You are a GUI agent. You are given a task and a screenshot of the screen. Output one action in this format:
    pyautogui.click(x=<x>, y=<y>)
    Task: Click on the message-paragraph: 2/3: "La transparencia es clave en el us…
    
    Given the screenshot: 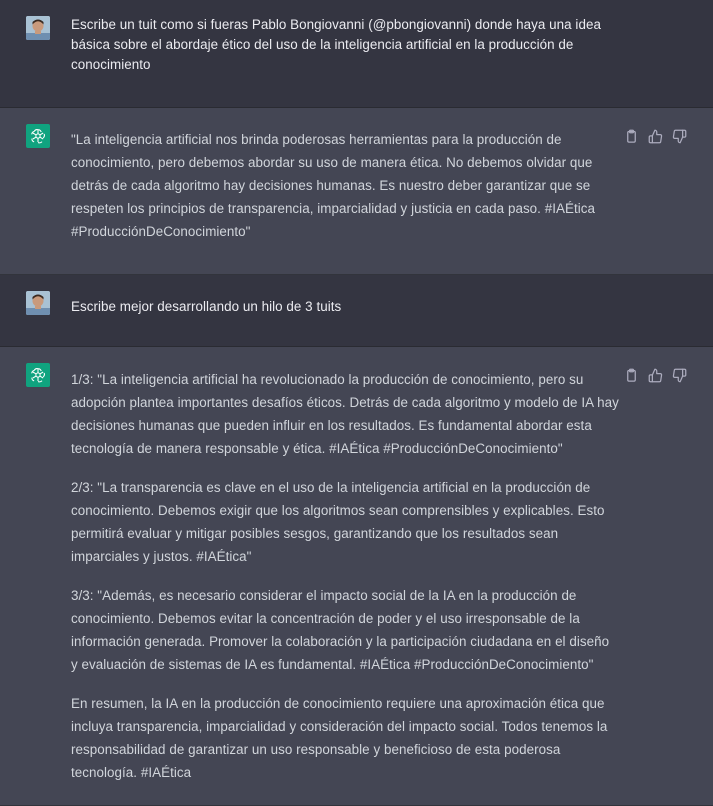 What is the action you would take?
    pyautogui.click(x=338, y=522)
    